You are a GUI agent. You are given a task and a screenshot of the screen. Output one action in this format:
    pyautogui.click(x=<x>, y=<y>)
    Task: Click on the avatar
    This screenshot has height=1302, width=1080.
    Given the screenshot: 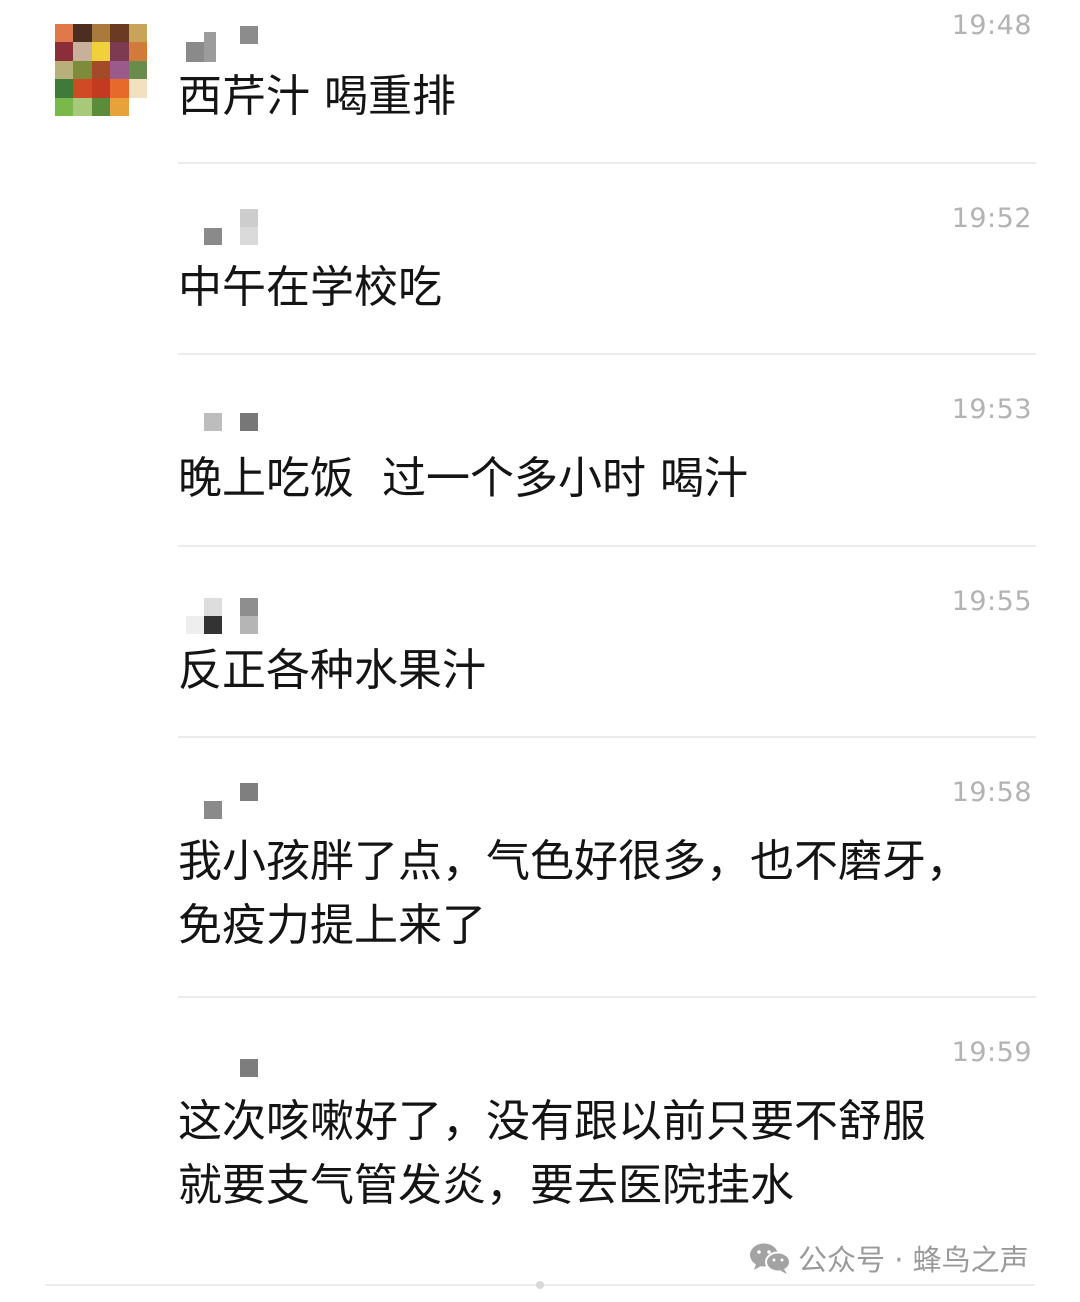 What is the action you would take?
    pyautogui.click(x=101, y=70)
    